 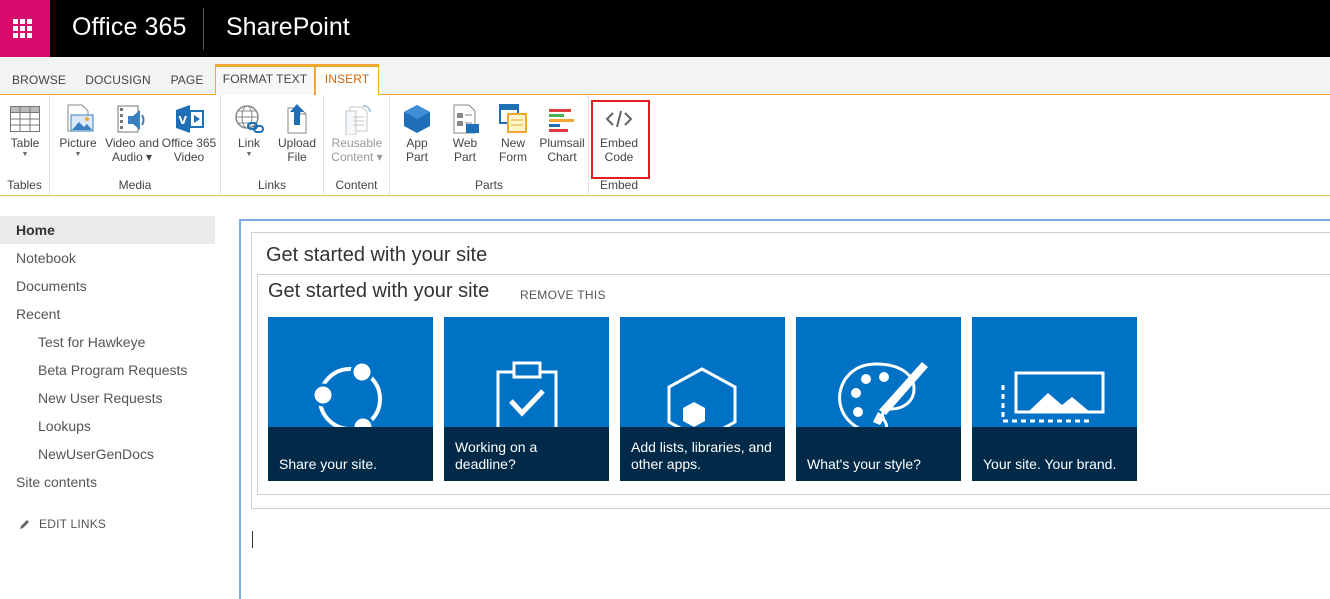 What do you see at coordinates (265, 80) in the screenshot?
I see `tab-format-text: FORMAT TEXT` at bounding box center [265, 80].